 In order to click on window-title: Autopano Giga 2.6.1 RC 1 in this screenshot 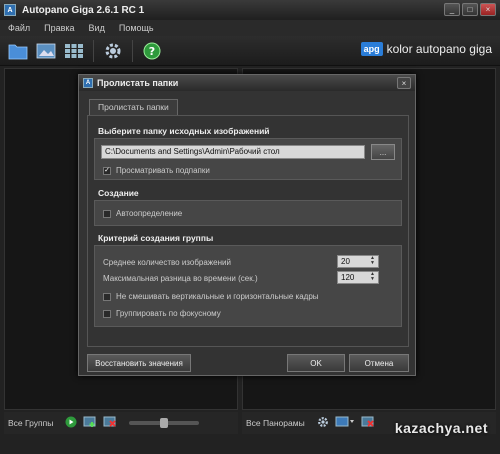, I will do `click(83, 10)`.